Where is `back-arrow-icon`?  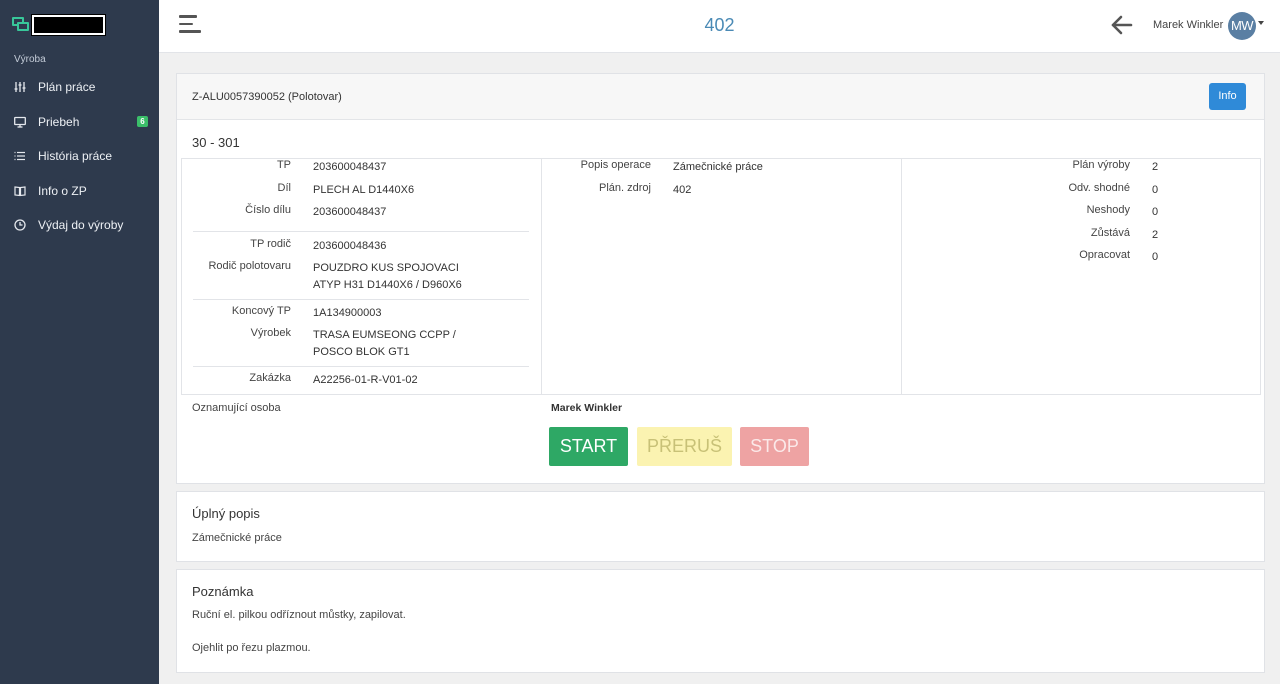
back-arrow-icon is located at coordinates (1122, 25).